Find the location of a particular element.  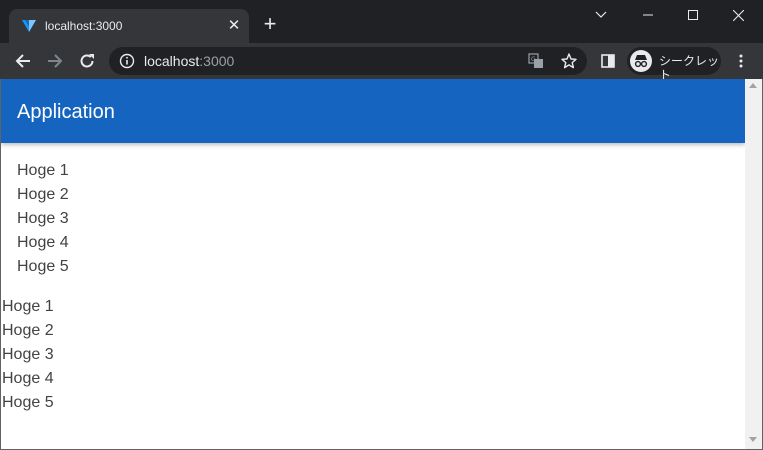

close-icon is located at coordinates (738, 15).